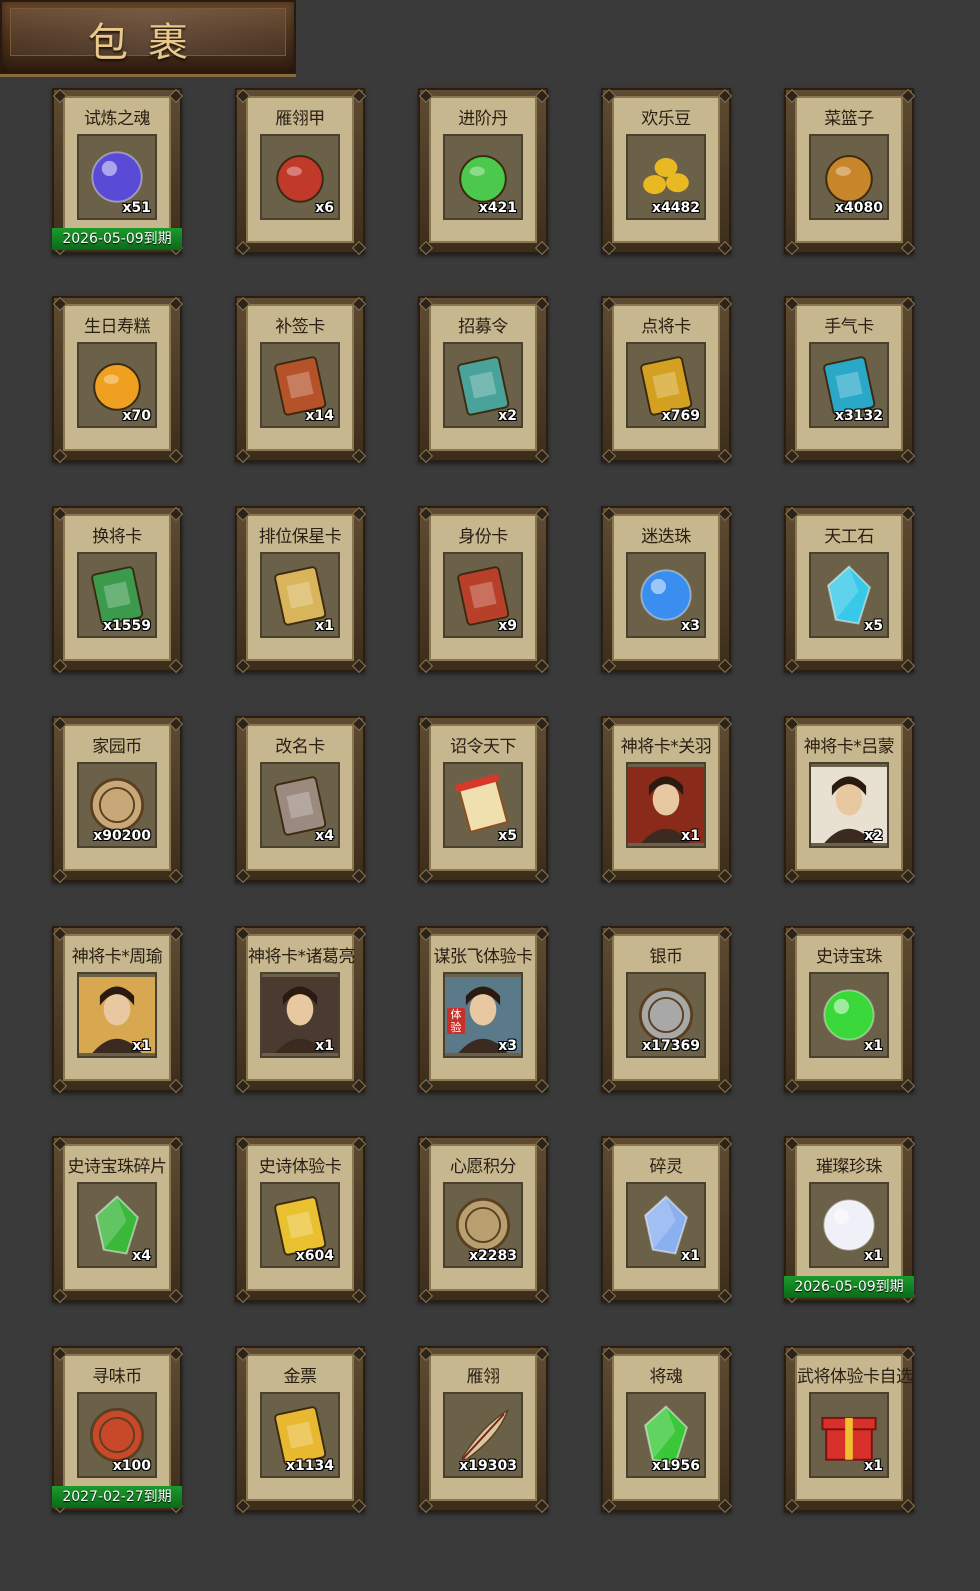  What do you see at coordinates (301, 1220) in the screenshot?
I see `inventory-slot: 史诗体验卡 x604` at bounding box center [301, 1220].